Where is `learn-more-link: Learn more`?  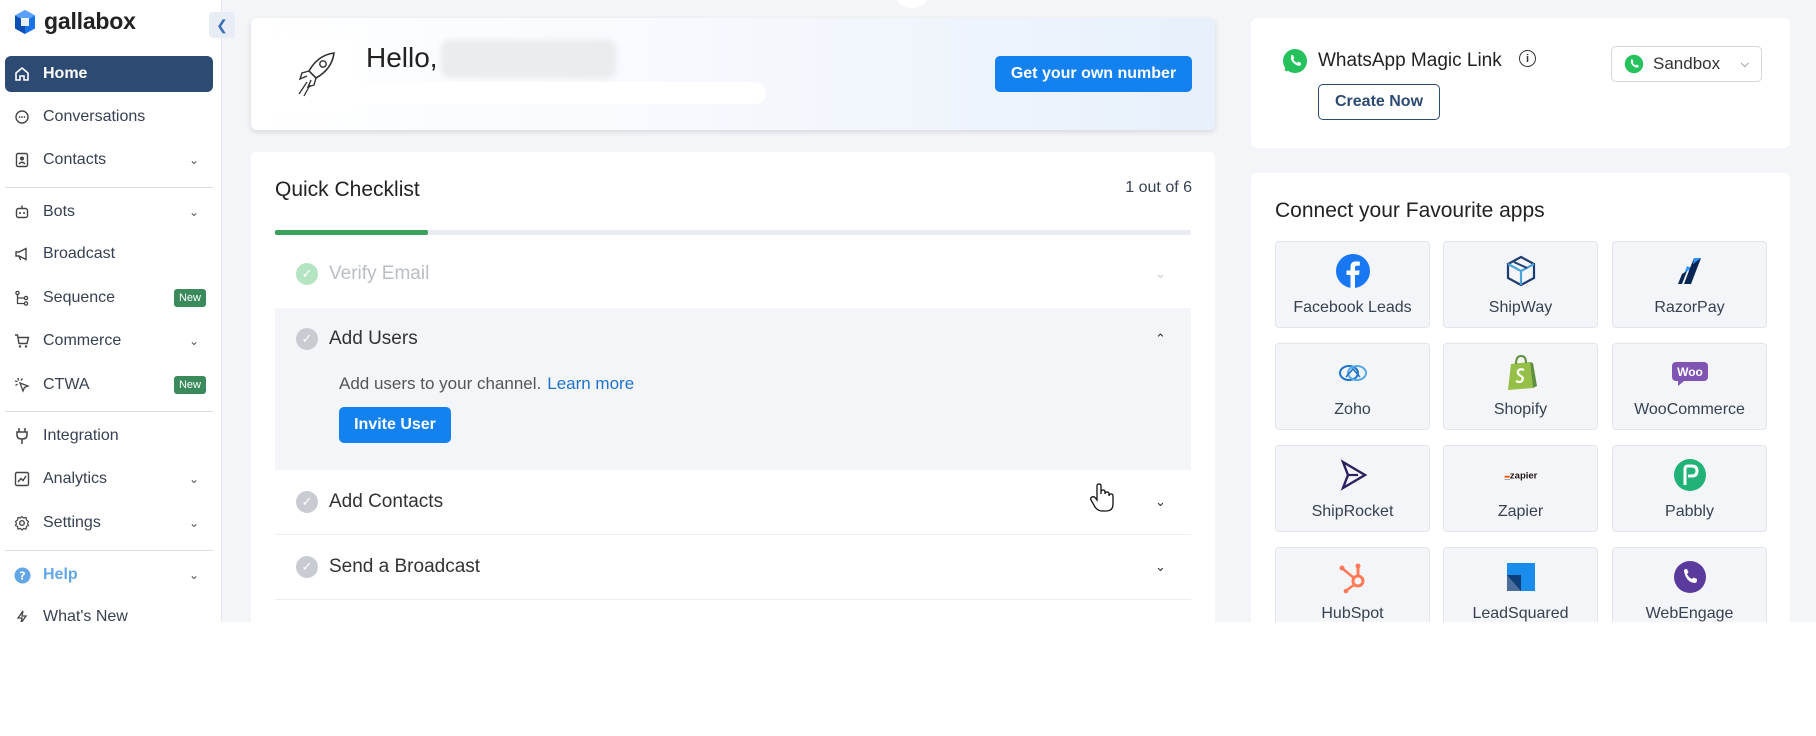
learn-more-link: Learn more is located at coordinates (590, 383).